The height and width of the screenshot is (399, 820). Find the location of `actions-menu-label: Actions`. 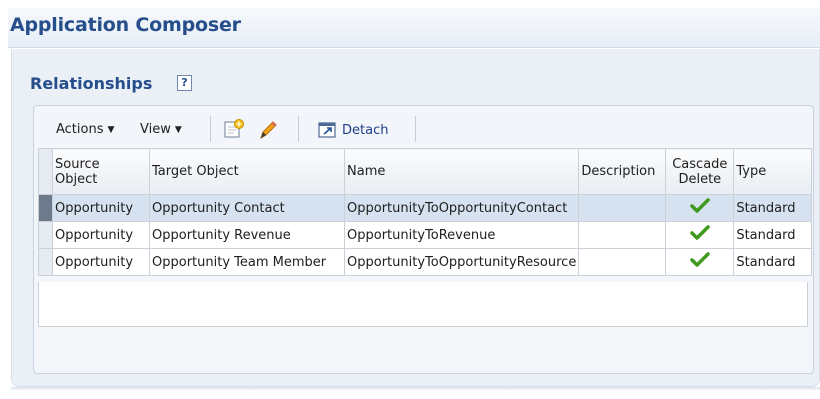

actions-menu-label: Actions is located at coordinates (80, 129).